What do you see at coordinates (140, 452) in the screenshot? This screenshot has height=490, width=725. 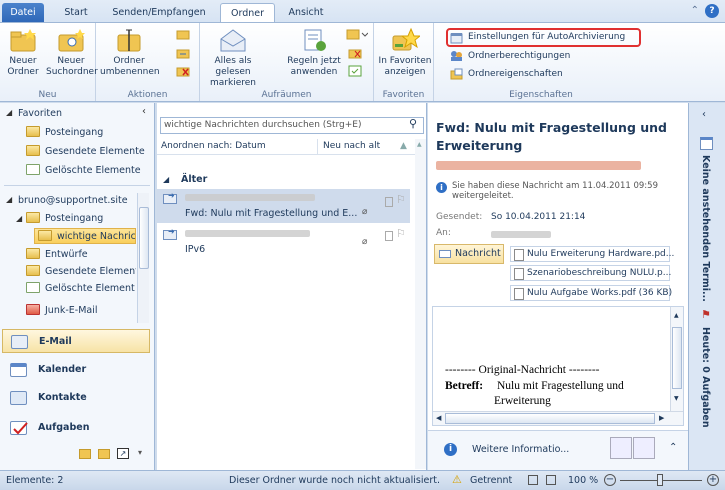 I see `configure-buttons-icon: ▾` at bounding box center [140, 452].